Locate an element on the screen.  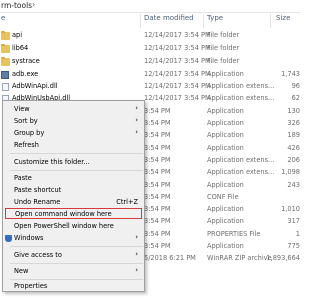
menu-item-properties: Properties is located at coordinates (73, 286).